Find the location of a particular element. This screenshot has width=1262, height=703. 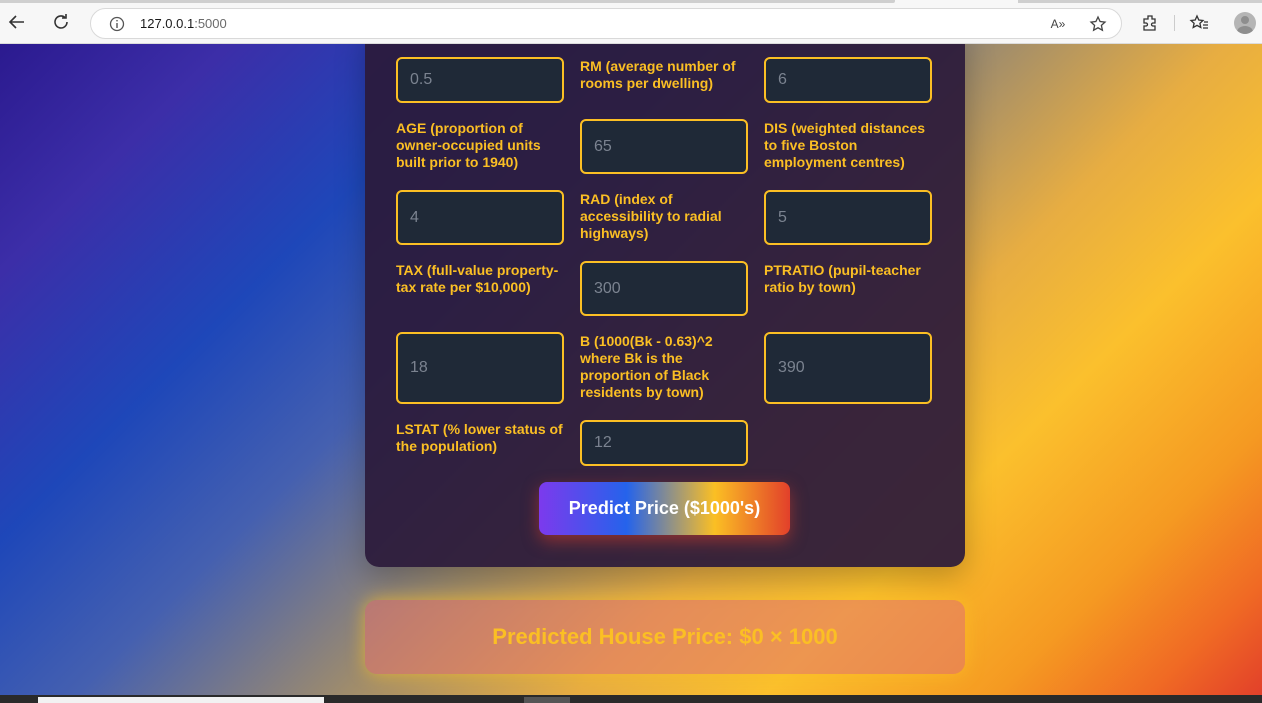

result-box: Predicted House Price: $0 × 1000 is located at coordinates (665, 637).